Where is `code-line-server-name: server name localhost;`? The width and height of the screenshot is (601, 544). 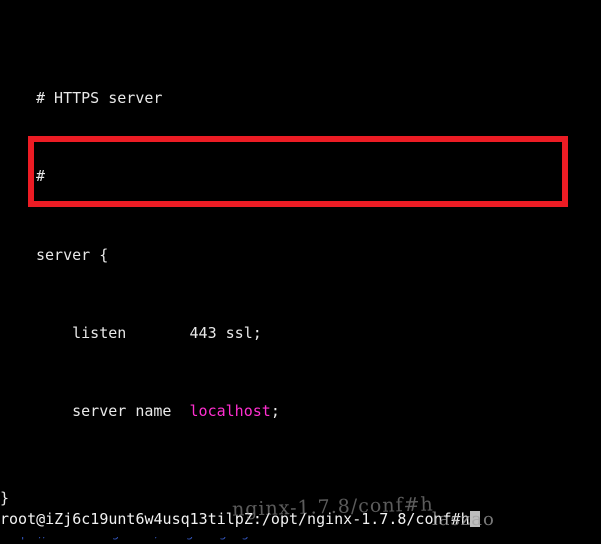 code-line-server-name: server name localhost; is located at coordinates (300, 412).